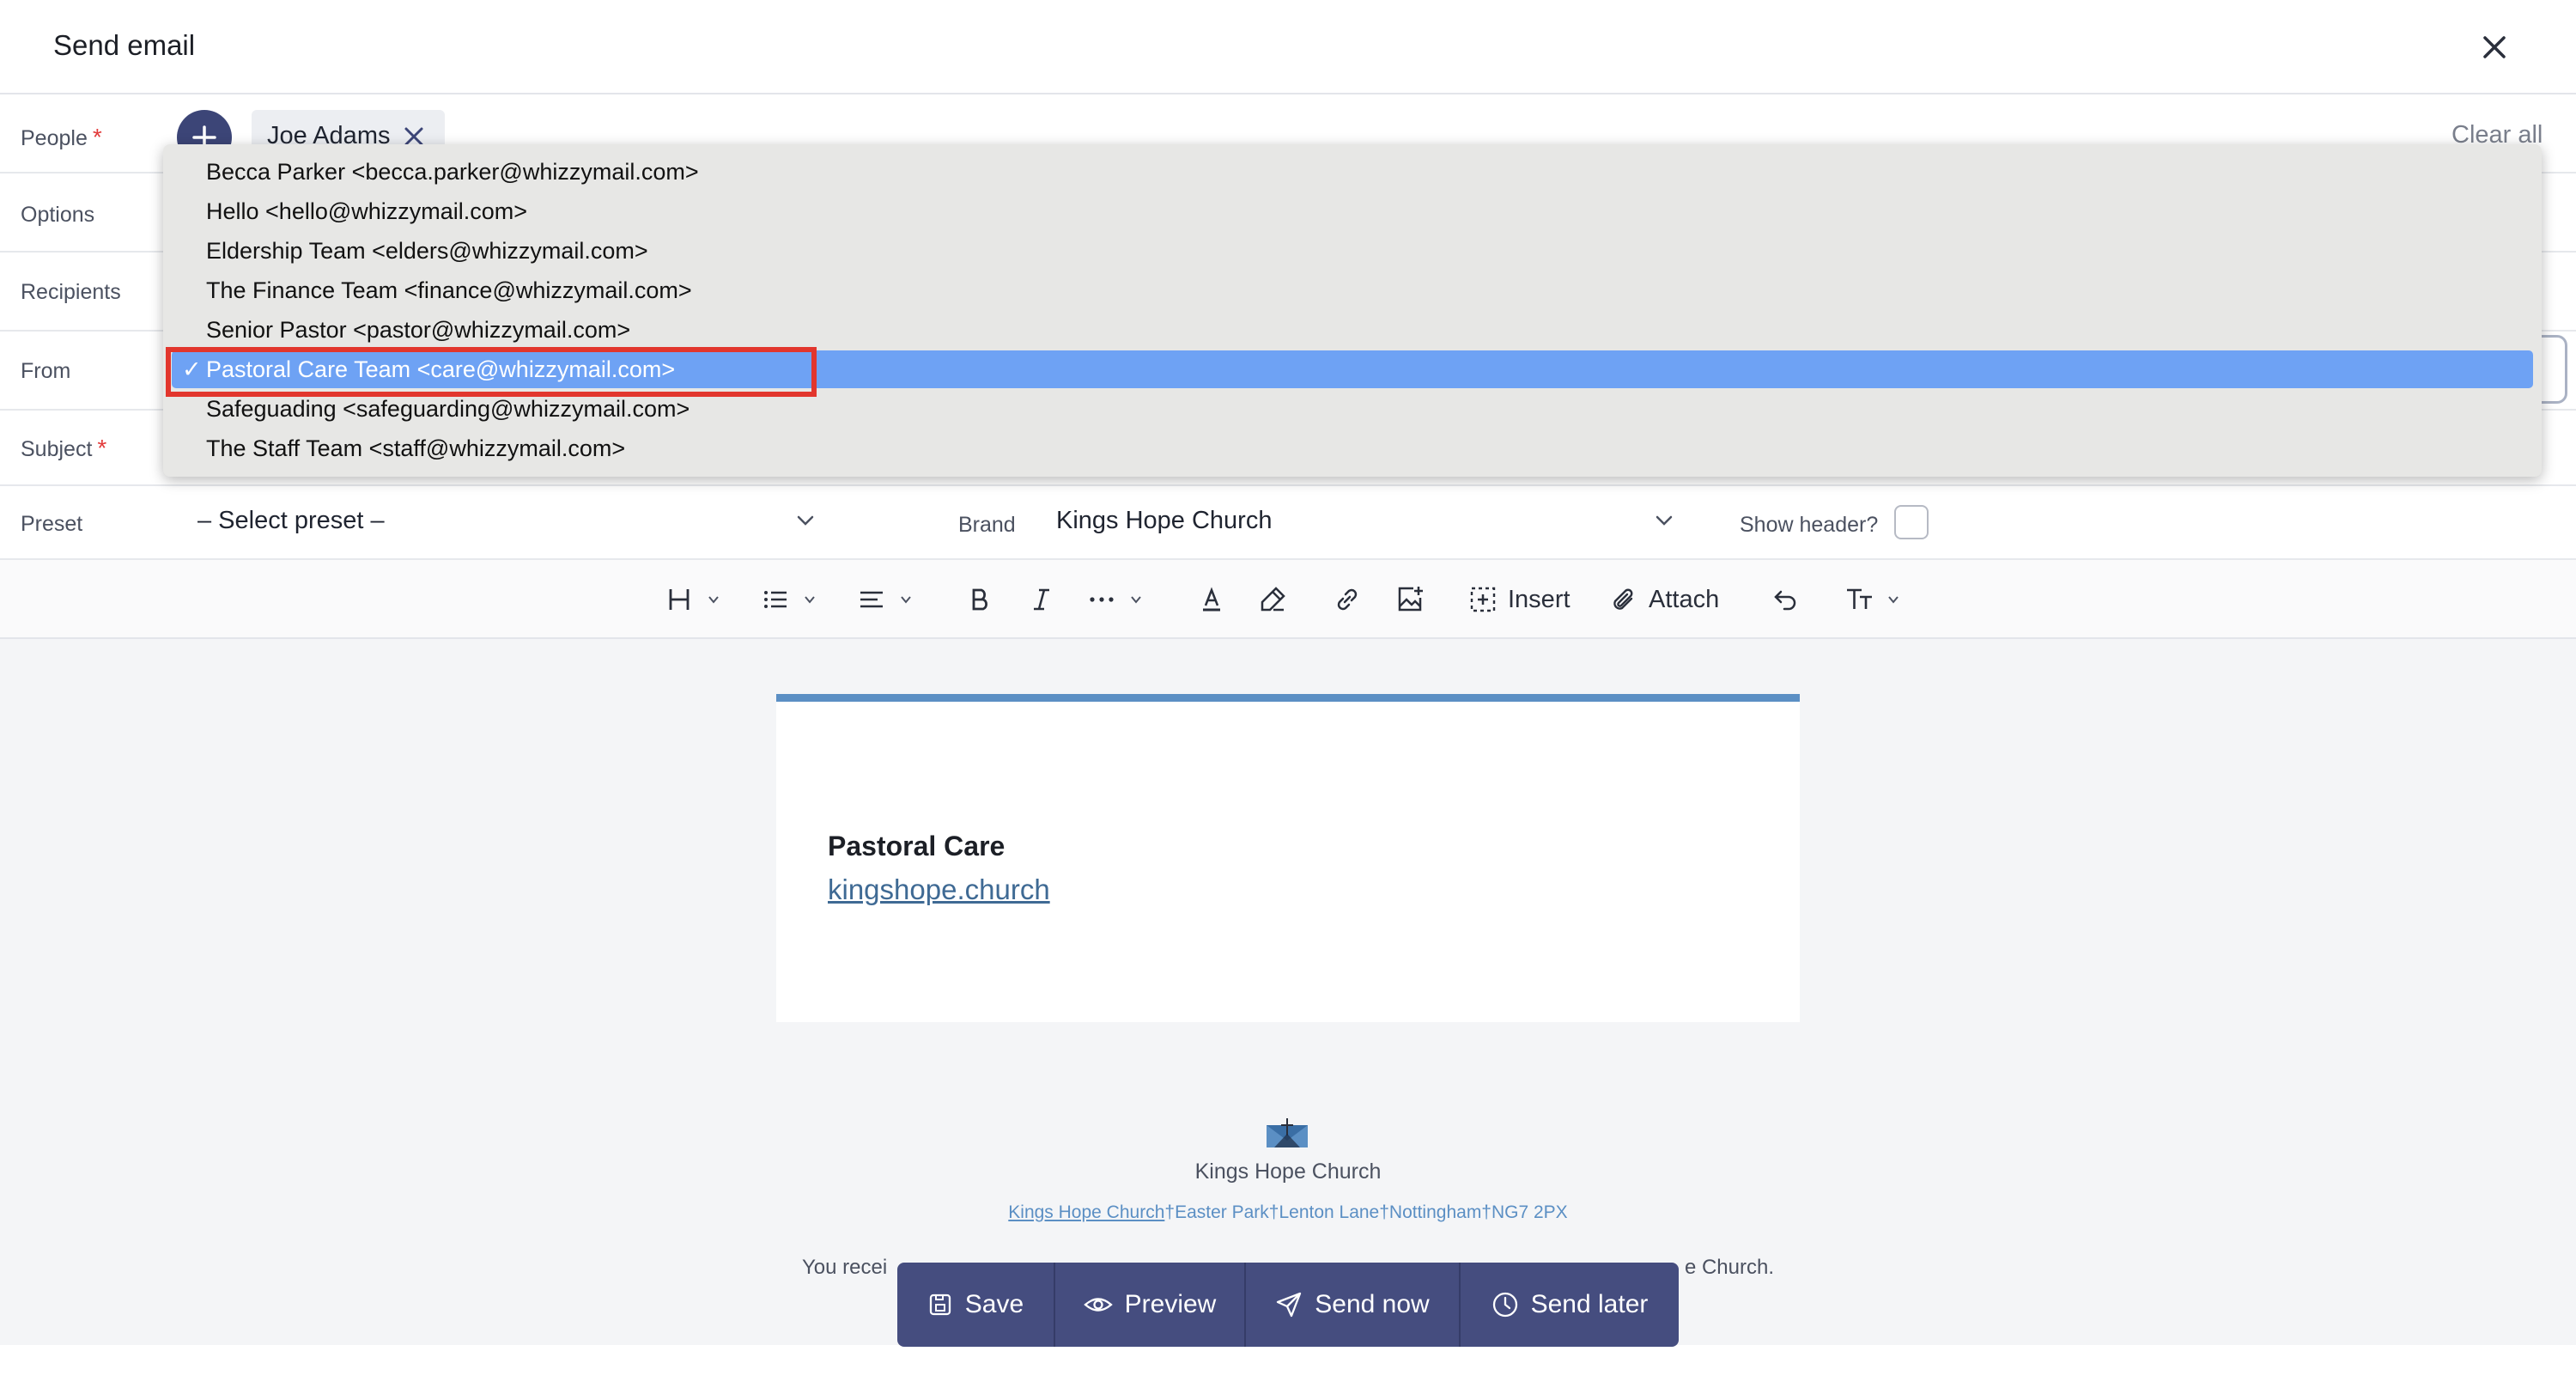 The width and height of the screenshot is (2576, 1400). What do you see at coordinates (1086, 1212) in the screenshot?
I see `footer-address-link: Kings Hope Church` at bounding box center [1086, 1212].